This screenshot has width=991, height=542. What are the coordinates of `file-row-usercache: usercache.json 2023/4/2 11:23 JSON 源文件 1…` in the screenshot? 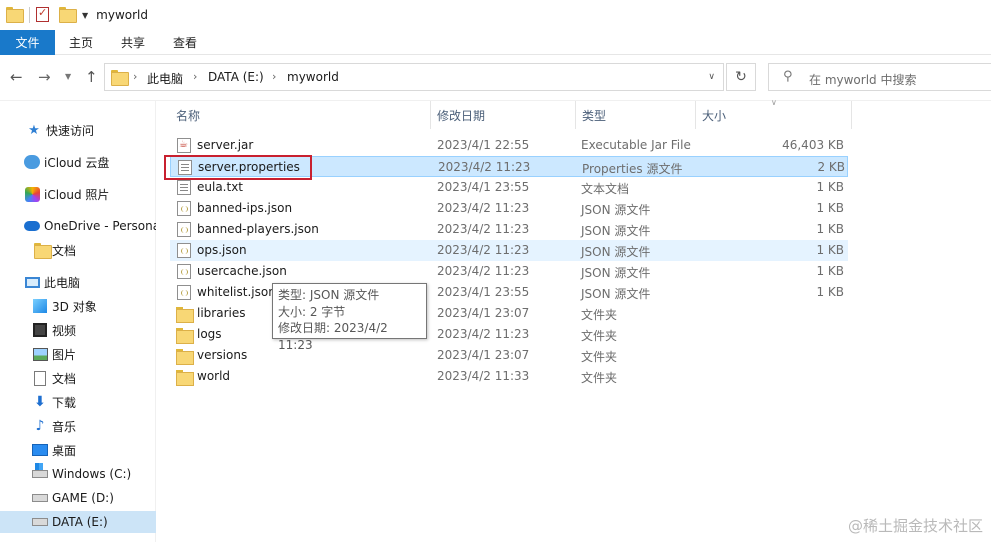 It's located at (509, 271).